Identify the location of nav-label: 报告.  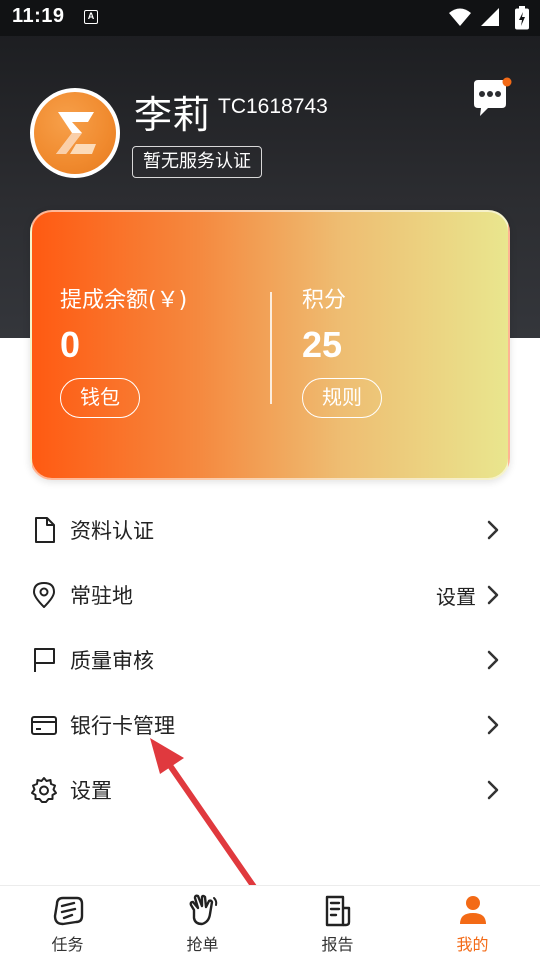
(337, 944).